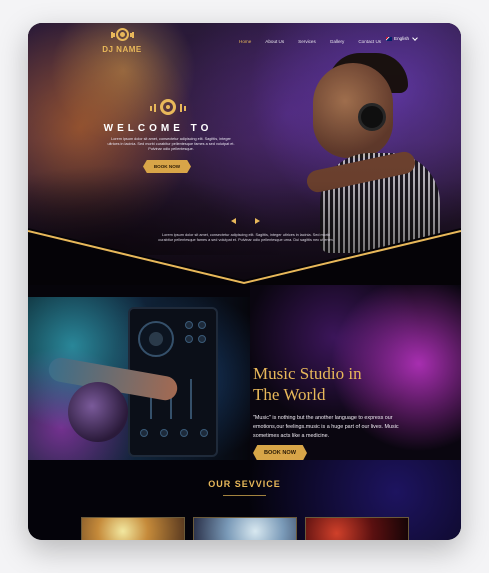  What do you see at coordinates (257, 221) in the screenshot?
I see `arrow-right-icon` at bounding box center [257, 221].